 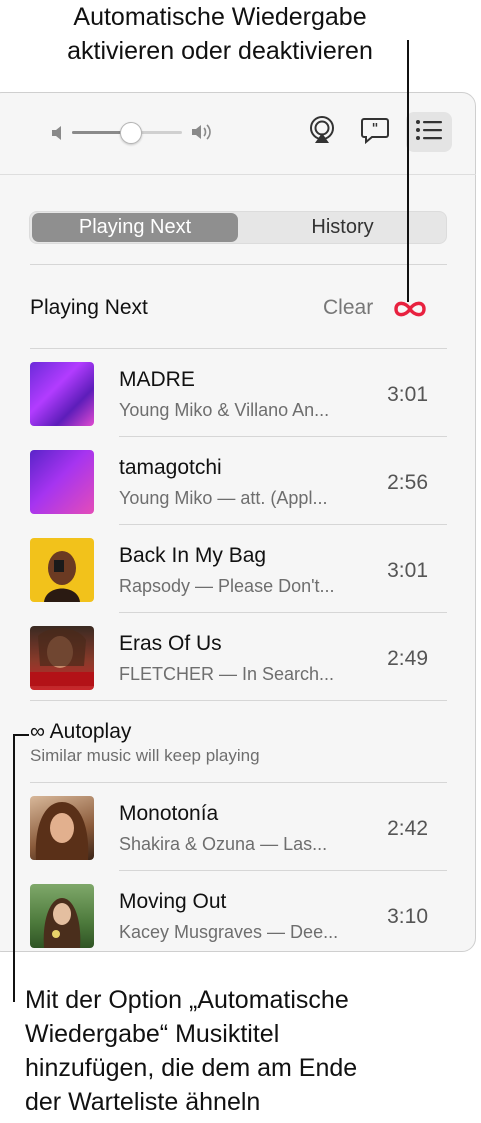 What do you see at coordinates (410, 313) in the screenshot?
I see `infinity-icon` at bounding box center [410, 313].